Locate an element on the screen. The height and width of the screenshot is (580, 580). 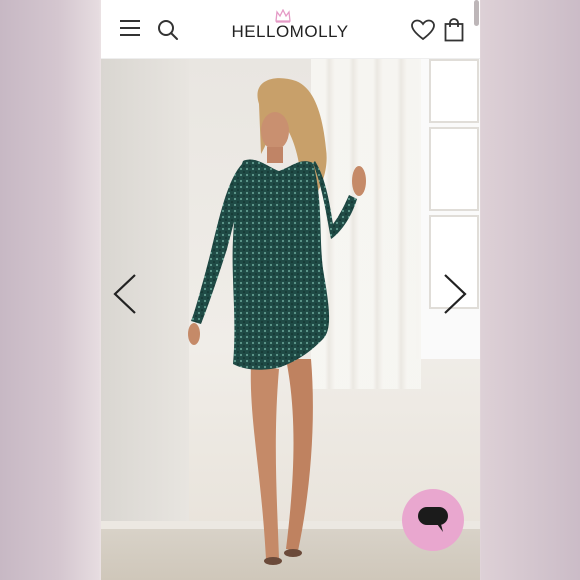
crown-icon is located at coordinates (283, 16).